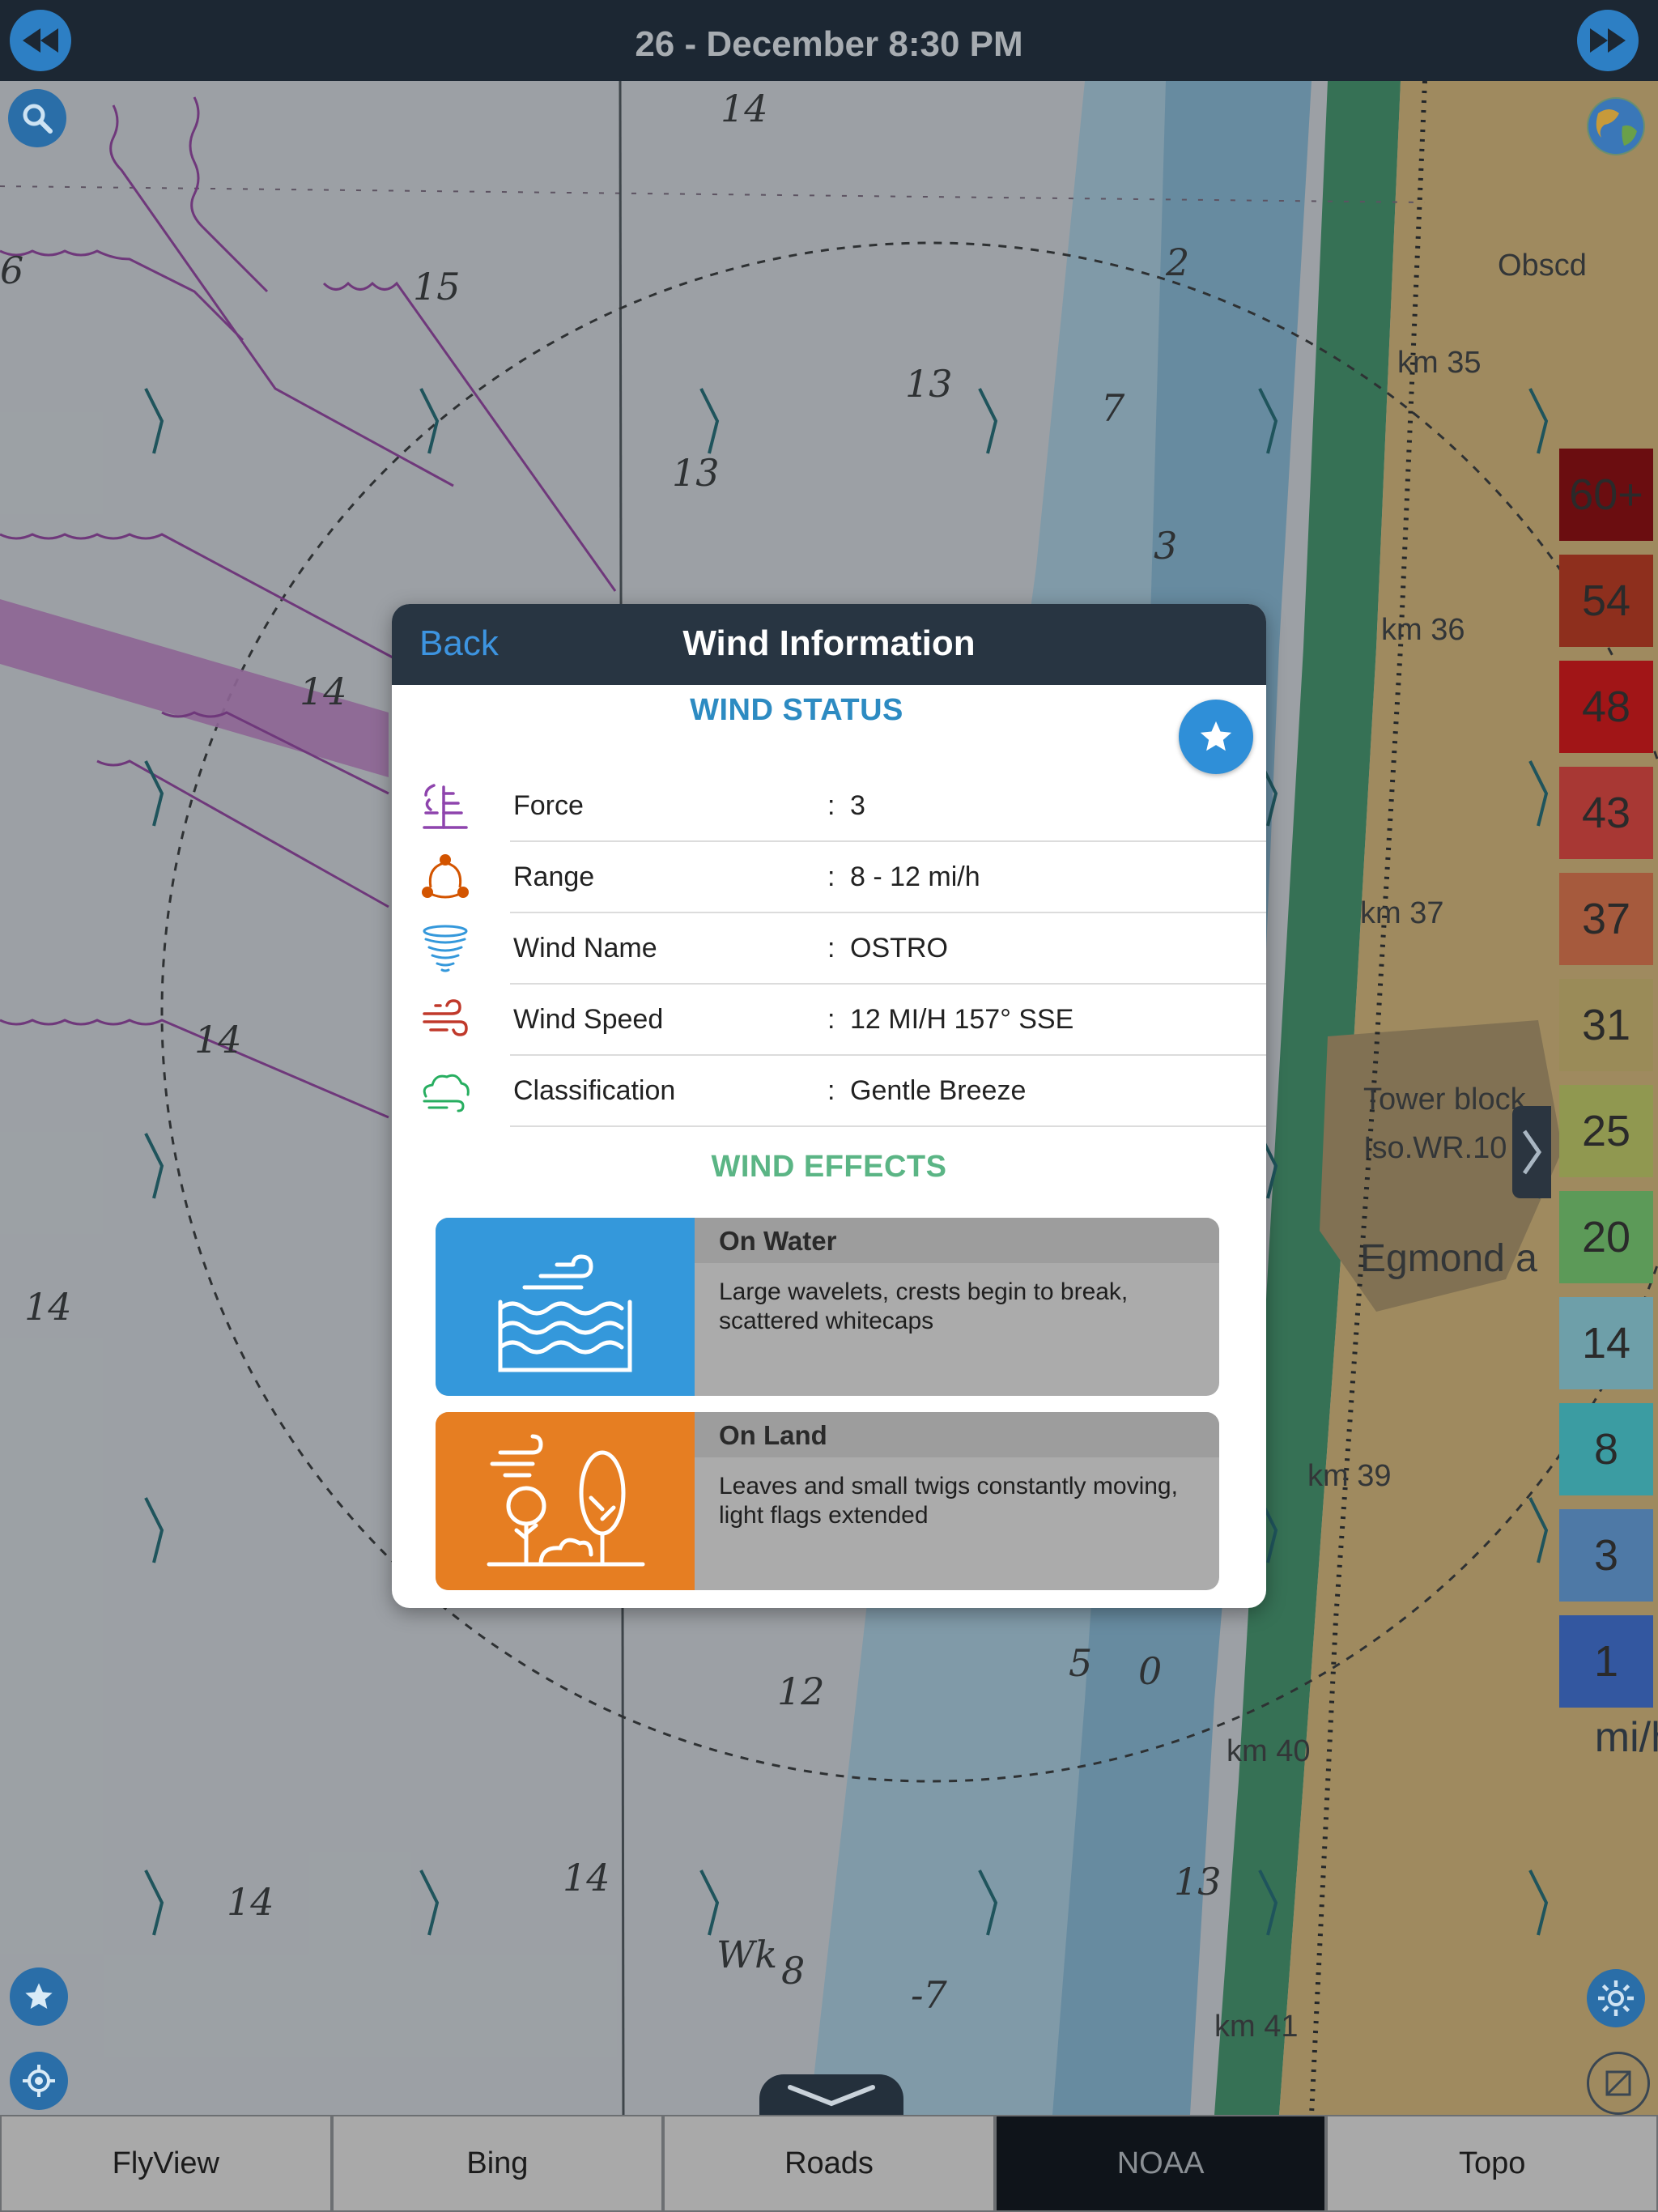  I want to click on legend-item: 20, so click(1606, 1237).